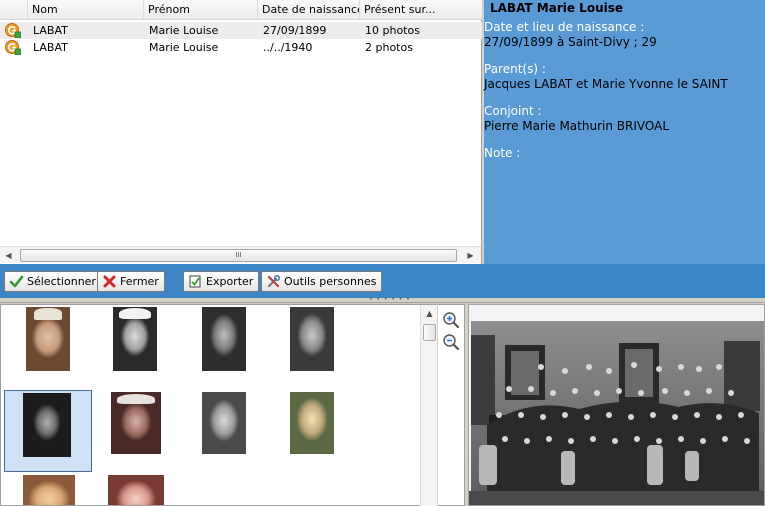 The image size is (765, 506). I want to click on person-tools-button-label: Outils personnes, so click(330, 281).